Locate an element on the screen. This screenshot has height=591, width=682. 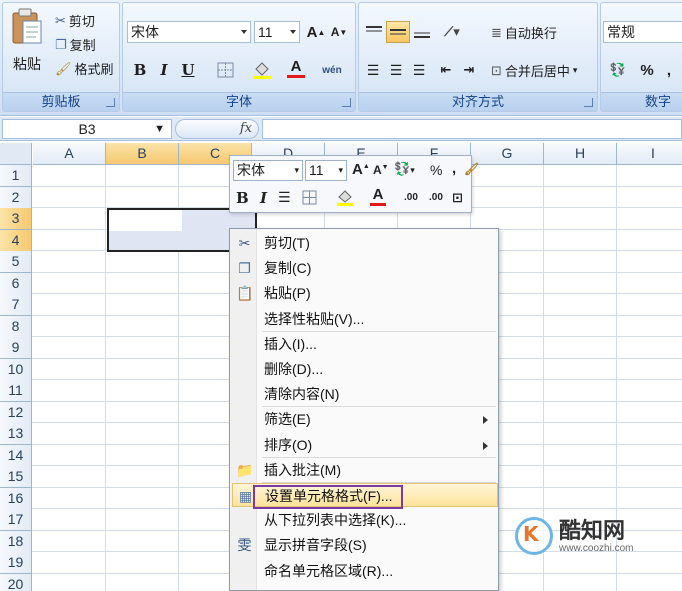
mini-borders-button is located at coordinates (310, 199).